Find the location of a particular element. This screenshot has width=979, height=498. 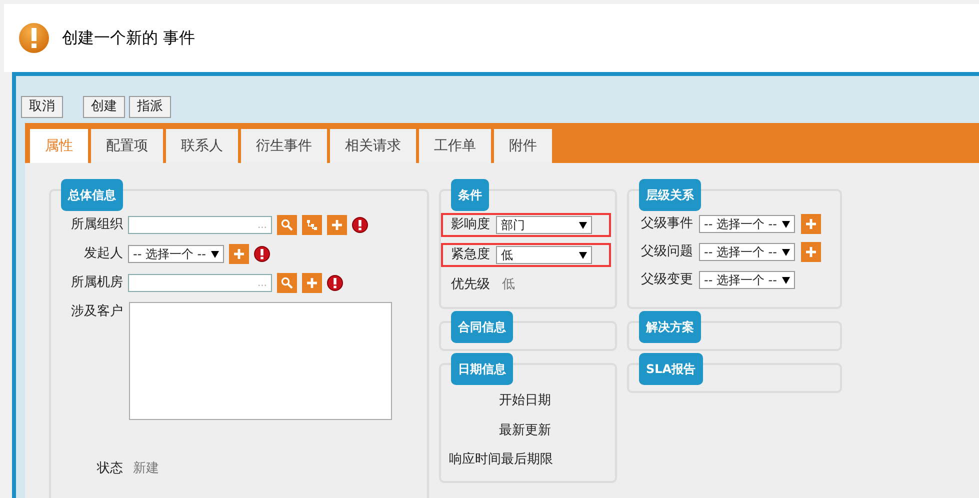

hierarchy-icon is located at coordinates (312, 225).